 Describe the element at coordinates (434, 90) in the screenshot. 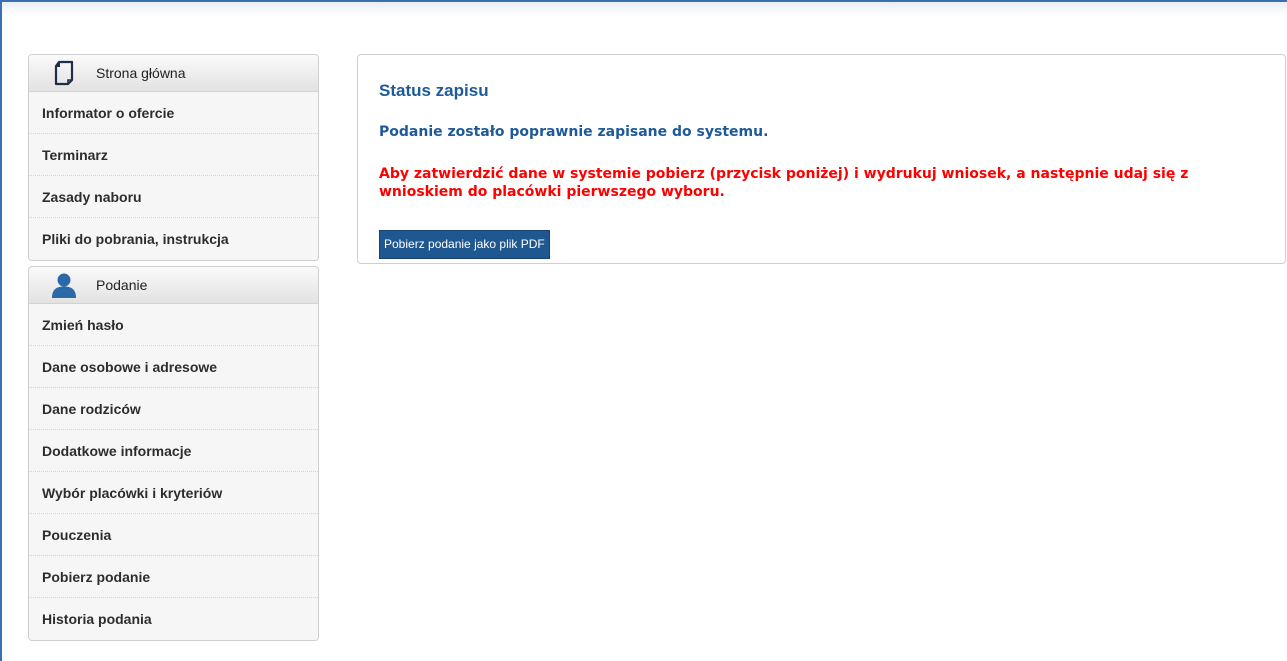

I see `page-title: Status zapisu` at that location.